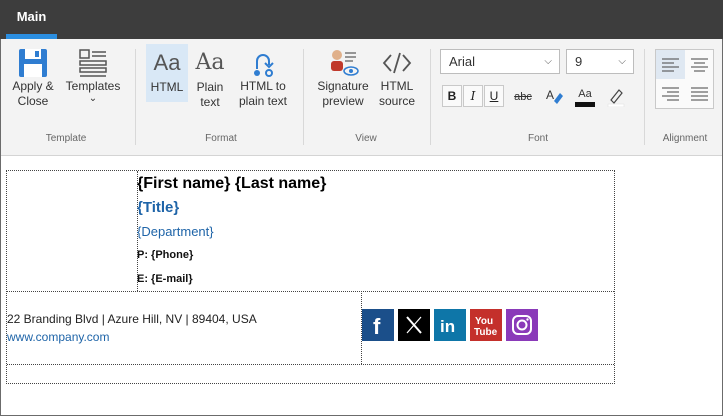 The height and width of the screenshot is (416, 723). Describe the element at coordinates (93, 98) in the screenshot. I see `chevron-down-icon: ⌄` at that location.